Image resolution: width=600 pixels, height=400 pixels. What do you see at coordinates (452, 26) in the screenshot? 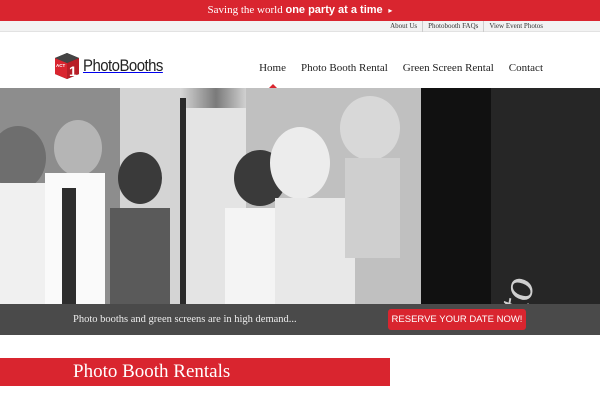
I see `utility-link-faqs: Photobooth FAQs` at bounding box center [452, 26].